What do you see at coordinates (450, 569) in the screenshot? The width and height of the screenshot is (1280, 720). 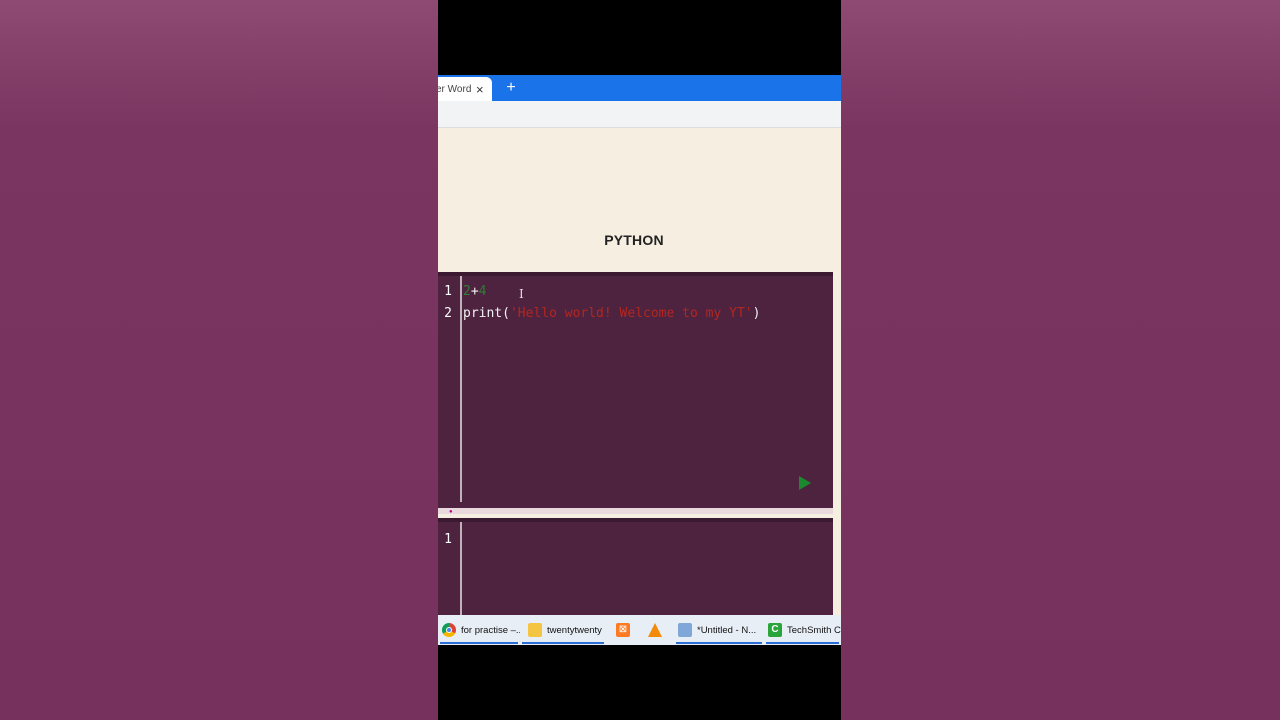 I see `line-gutter: 1` at bounding box center [450, 569].